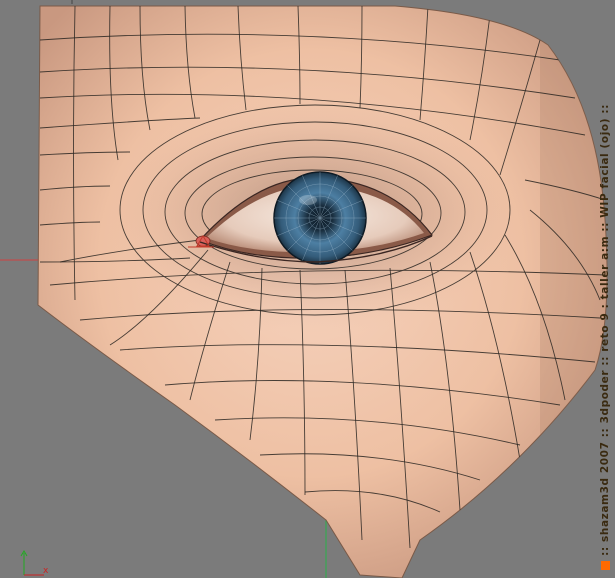 The image size is (615, 578). Describe the element at coordinates (320, 218) in the screenshot. I see `iris` at that location.